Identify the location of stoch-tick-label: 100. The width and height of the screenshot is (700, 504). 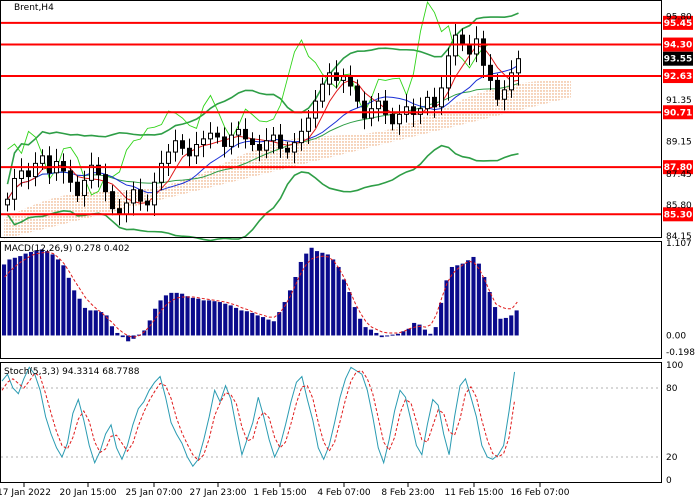
(674, 366).